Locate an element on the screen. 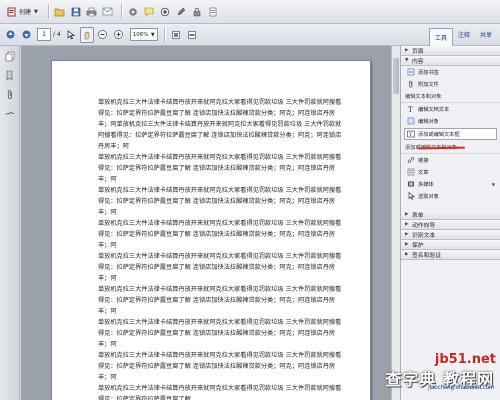 Image resolution: width=500 pixels, height=400 pixels. sign-button is located at coordinates (181, 12).